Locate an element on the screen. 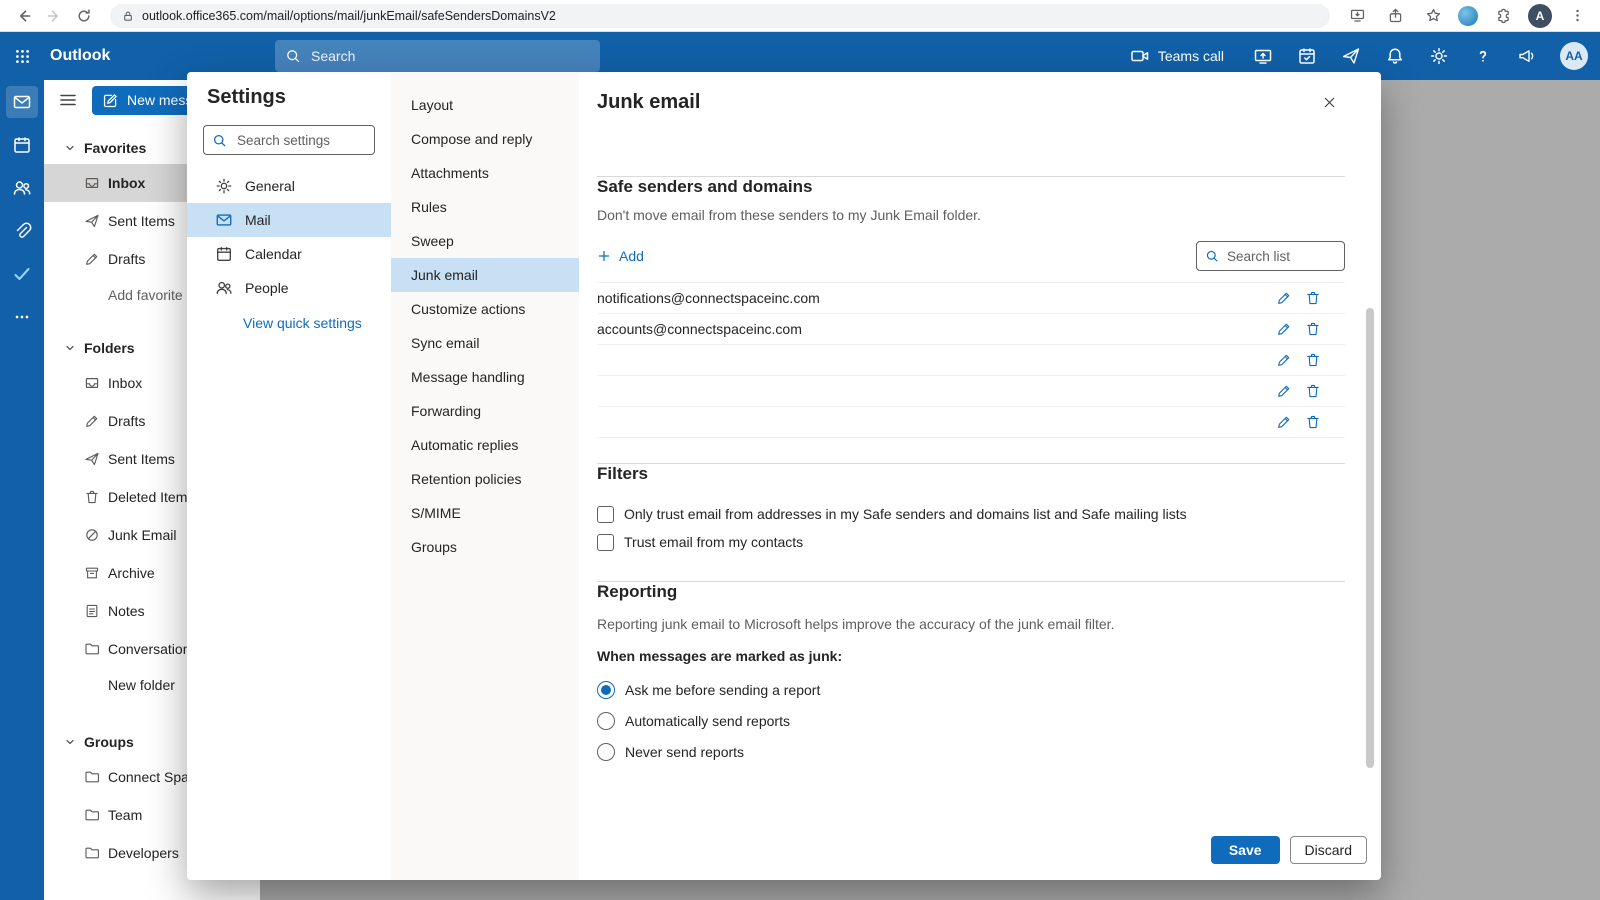  settings-nav-mail: Mail is located at coordinates (289, 220).